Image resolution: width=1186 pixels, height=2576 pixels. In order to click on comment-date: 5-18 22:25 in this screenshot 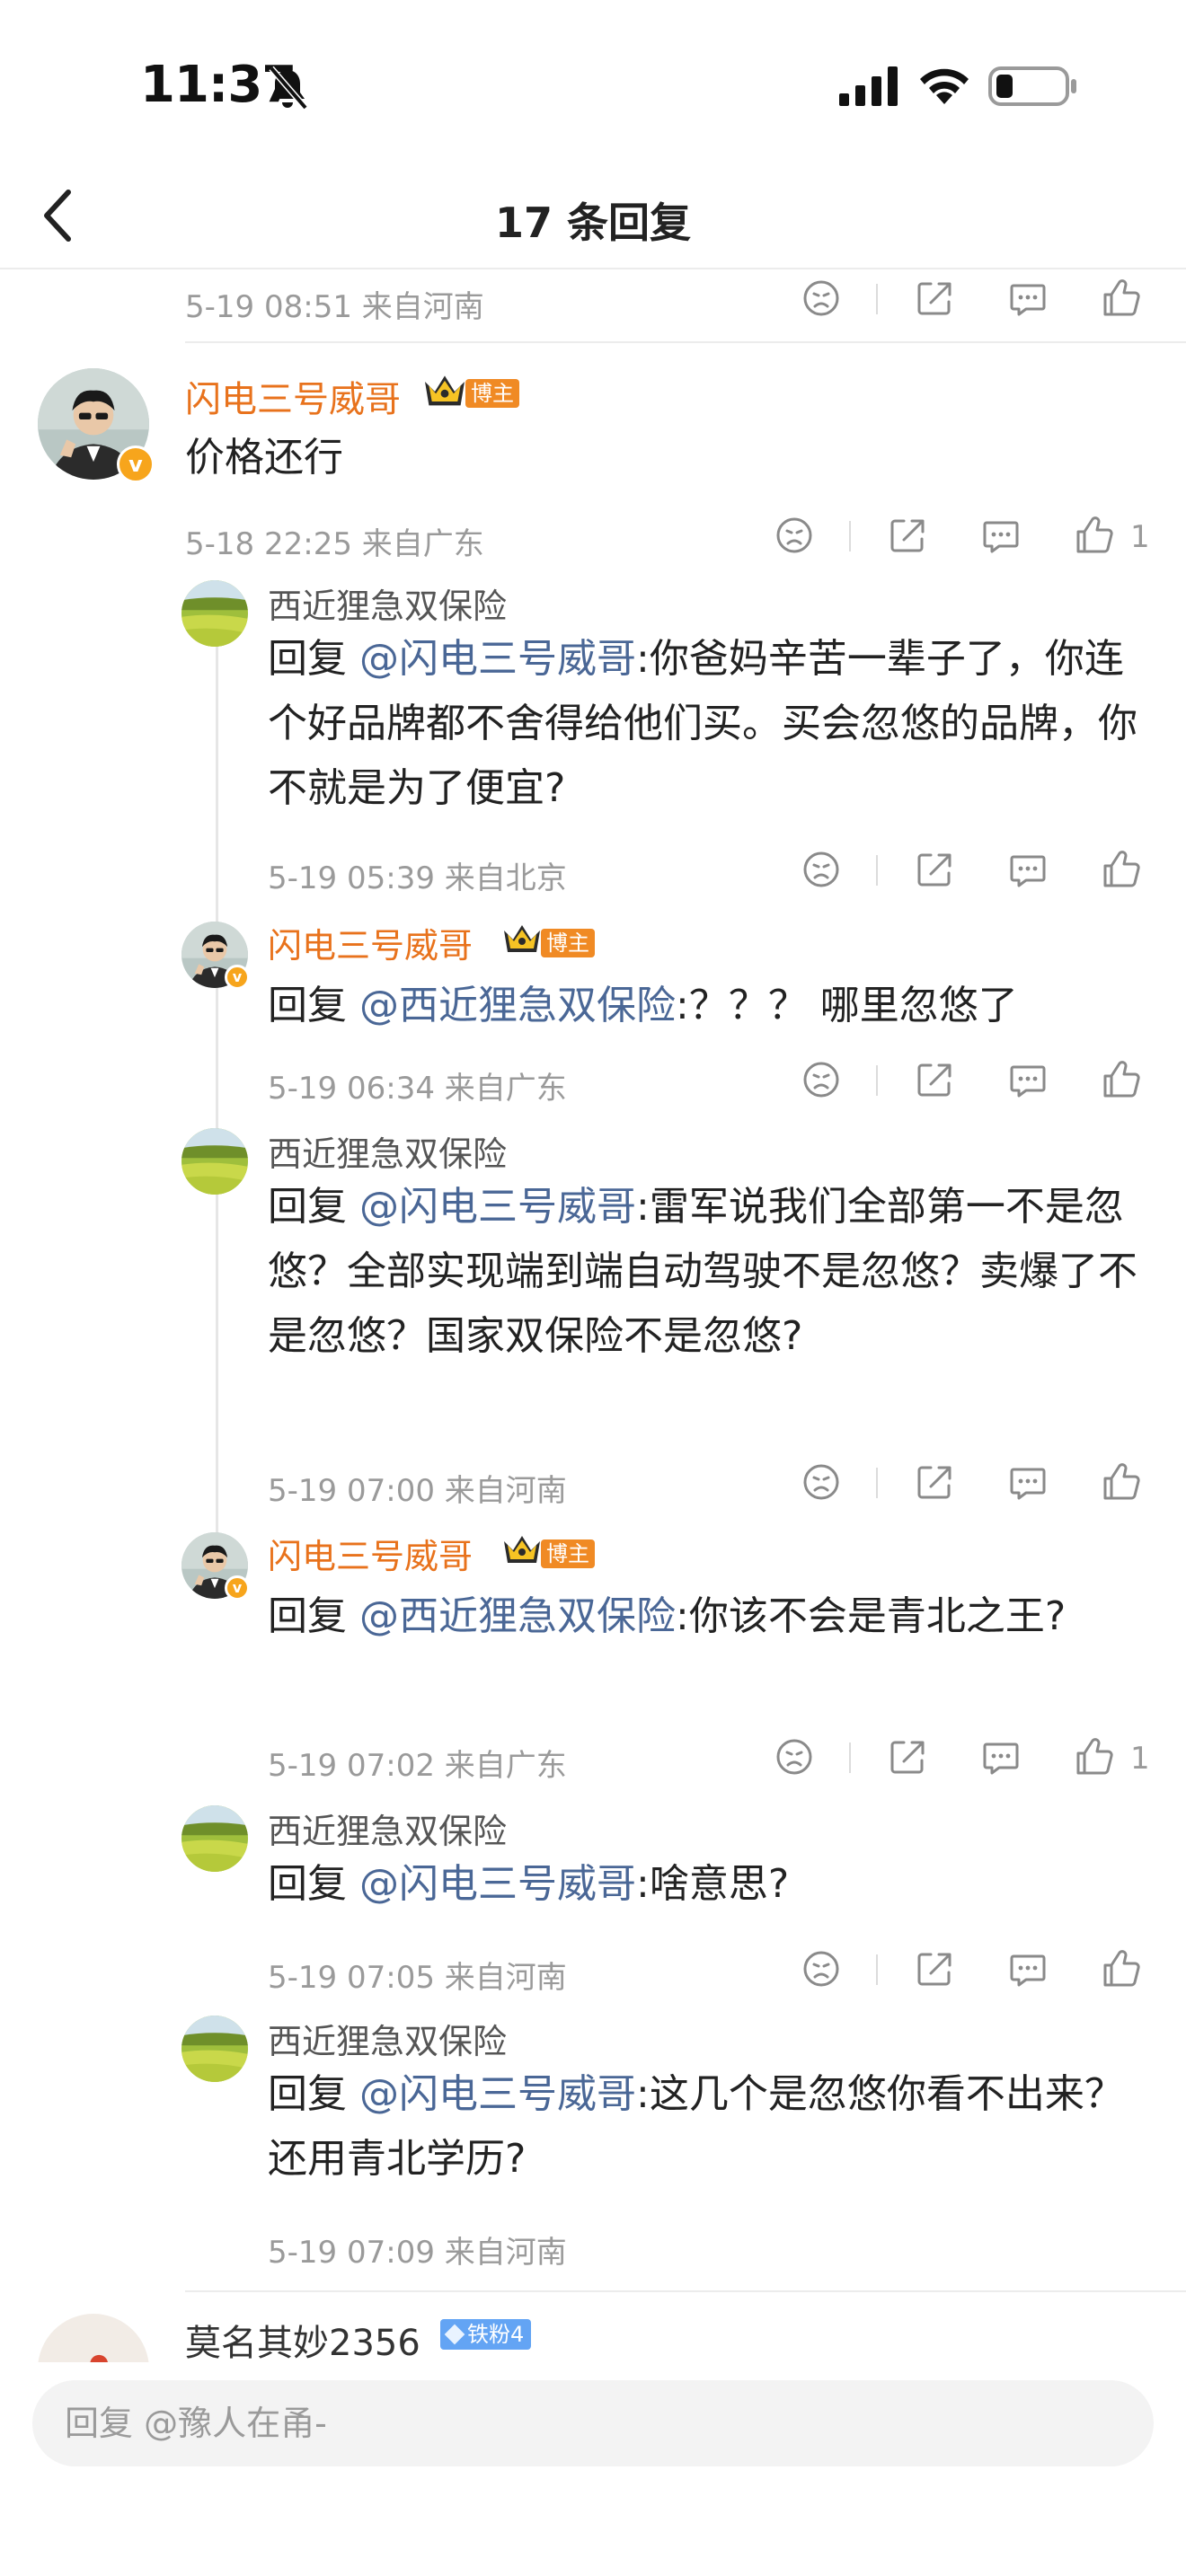, I will do `click(268, 544)`.